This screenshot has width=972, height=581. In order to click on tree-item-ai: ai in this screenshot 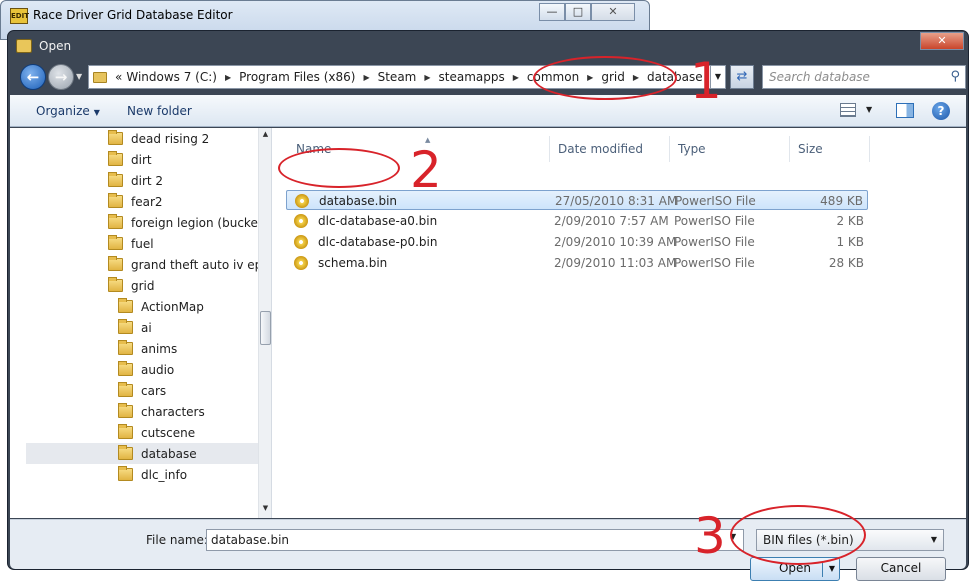, I will do `click(188, 327)`.